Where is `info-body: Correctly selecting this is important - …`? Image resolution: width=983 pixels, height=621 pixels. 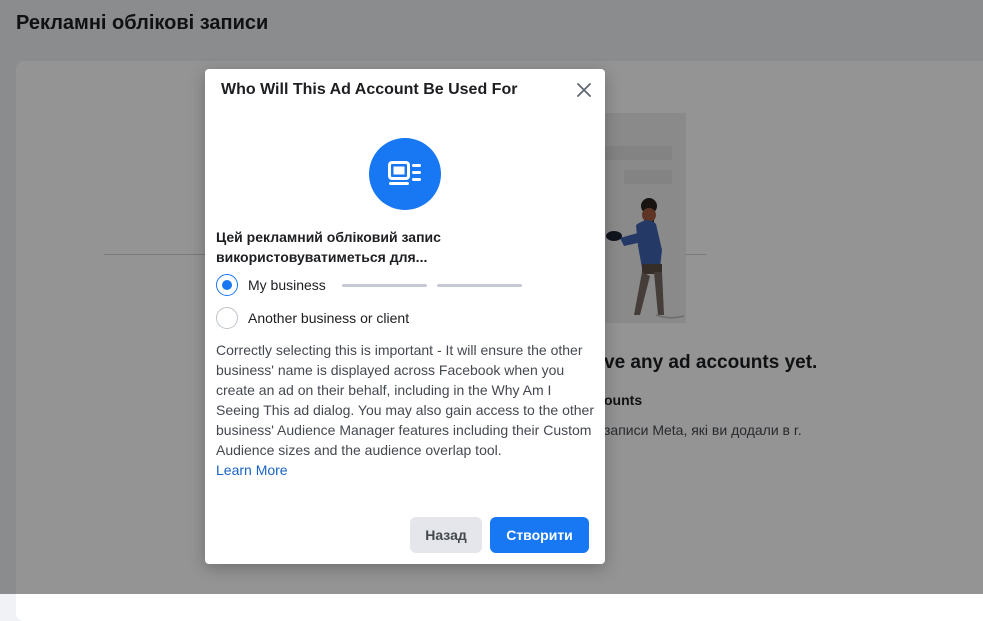
info-body: Correctly selecting this is important - … is located at coordinates (405, 400).